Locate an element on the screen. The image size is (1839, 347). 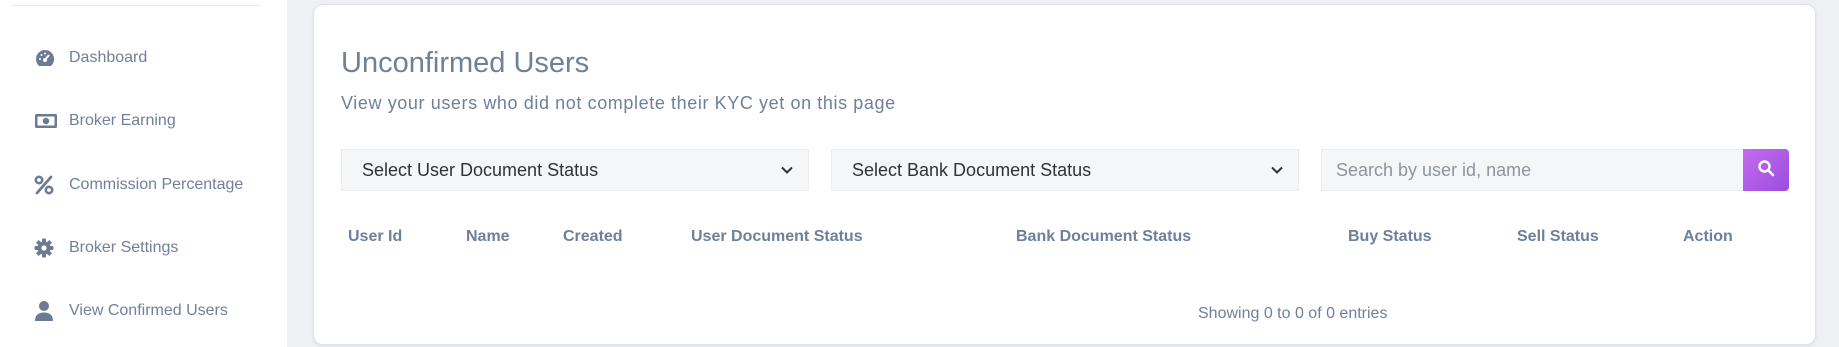
search-icon is located at coordinates (1766, 170).